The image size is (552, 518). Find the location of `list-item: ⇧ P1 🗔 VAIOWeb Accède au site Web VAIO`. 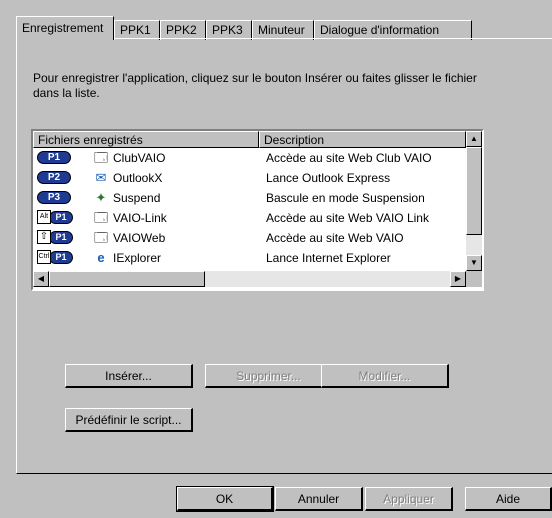

list-item: ⇧ P1 🗔 VAIOWeb Accède au site Web VAIO is located at coordinates (250, 238).